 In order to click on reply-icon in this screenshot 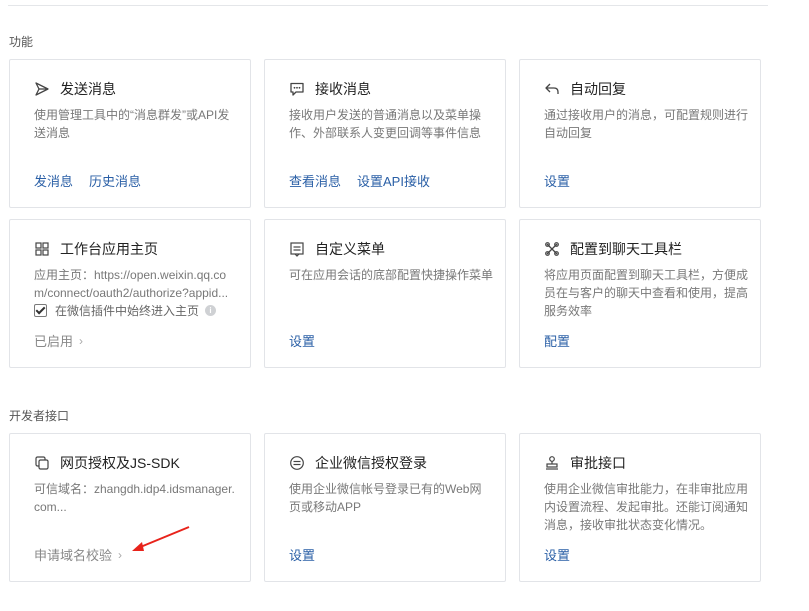, I will do `click(552, 89)`.